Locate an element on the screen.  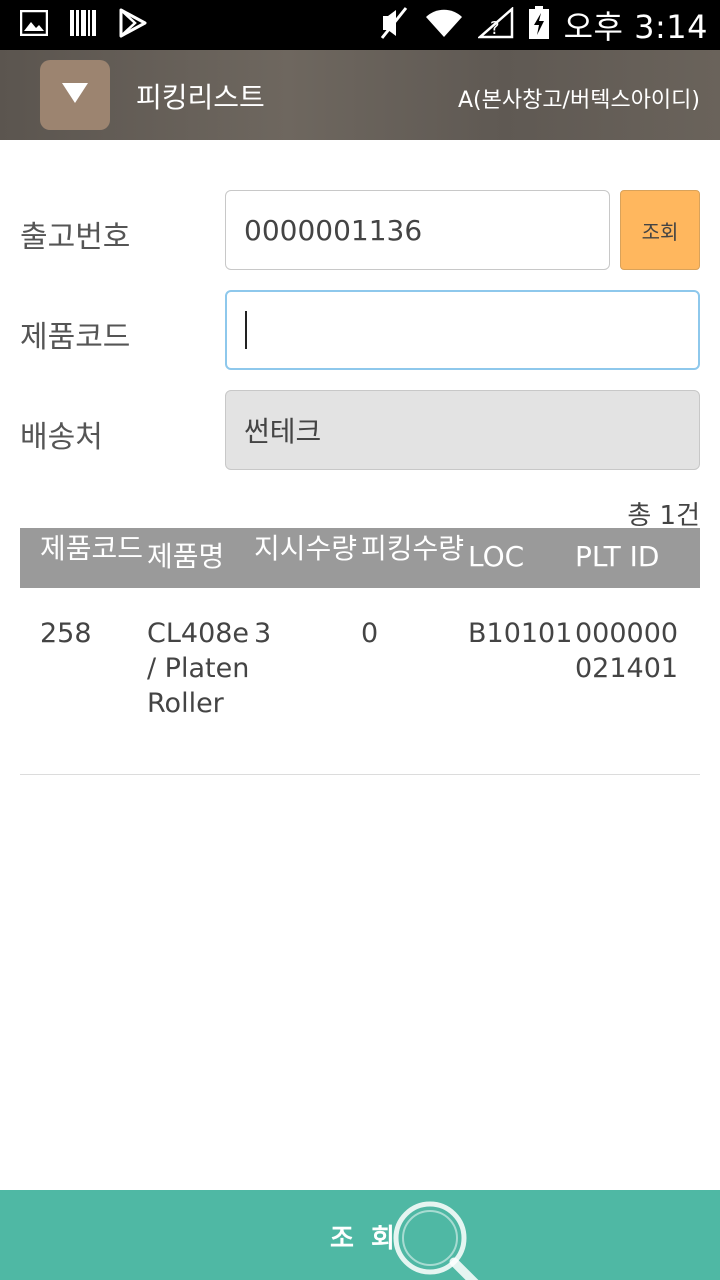
column-header-product-code: 제품코드 is located at coordinates (92, 548).